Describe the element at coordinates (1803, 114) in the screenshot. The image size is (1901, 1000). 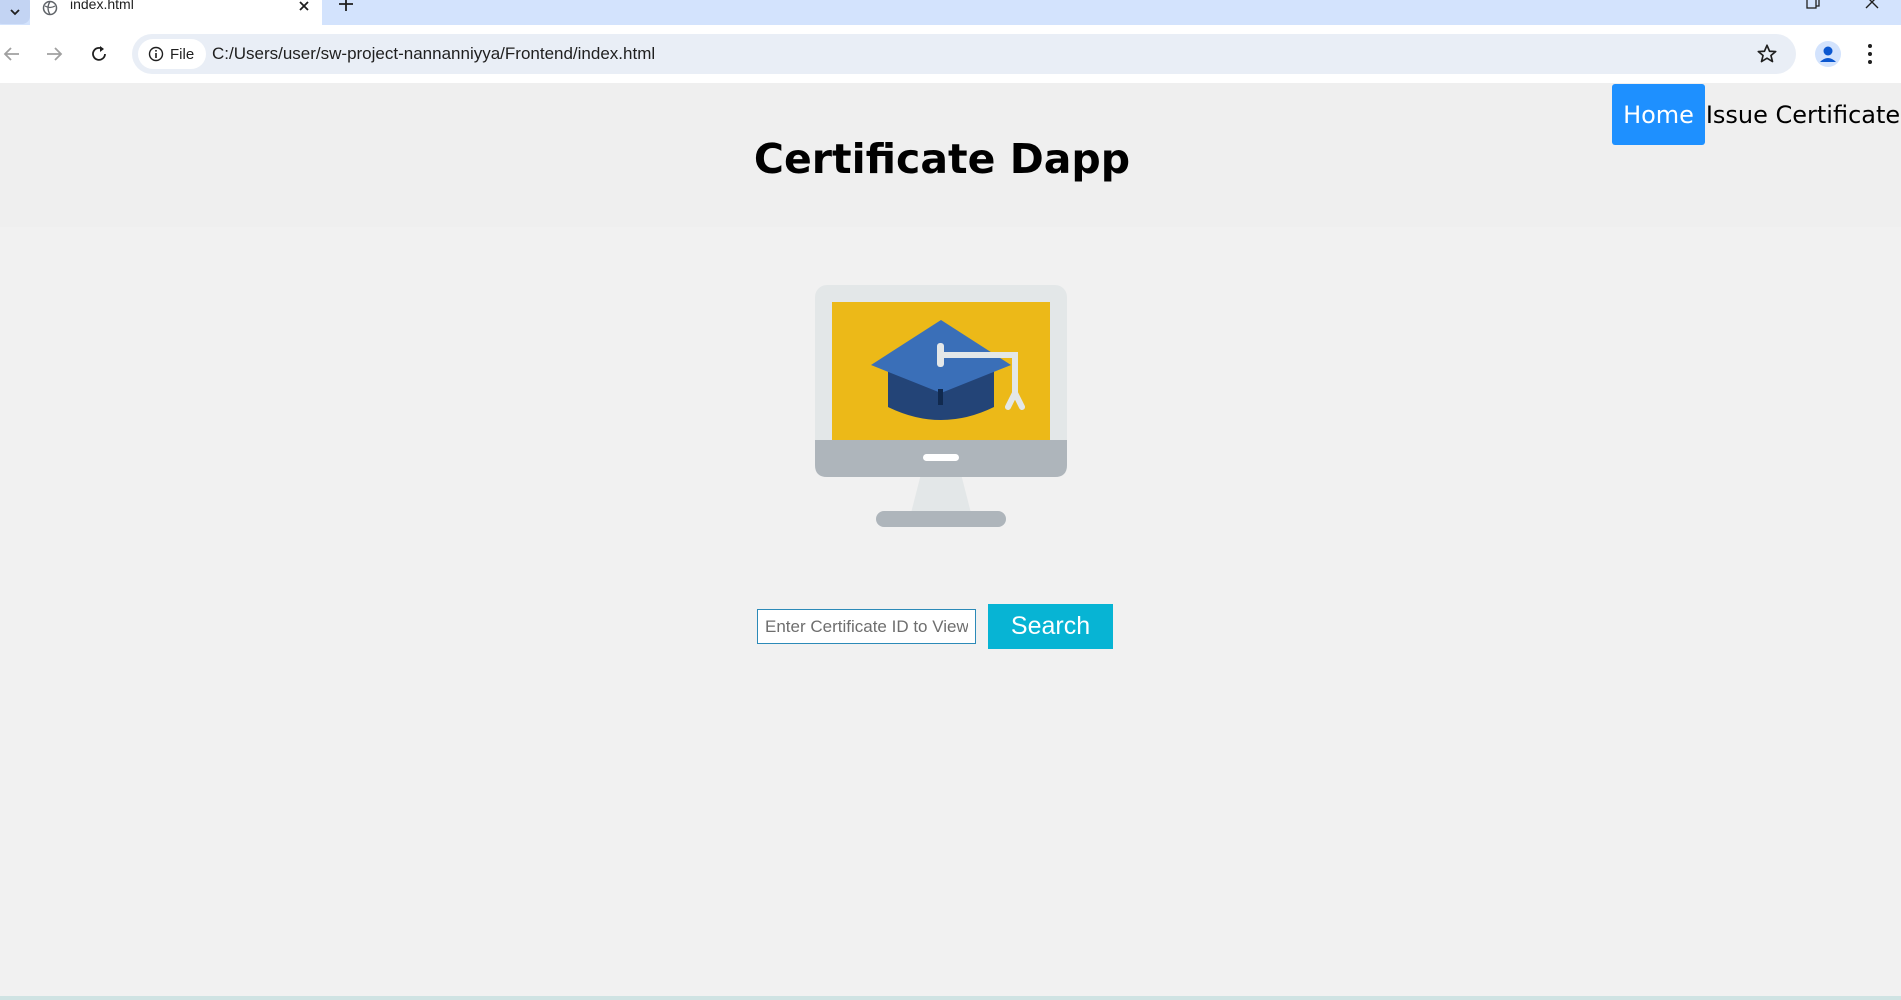
I see `nav-issue-certificate-link: Issue Certificate` at that location.